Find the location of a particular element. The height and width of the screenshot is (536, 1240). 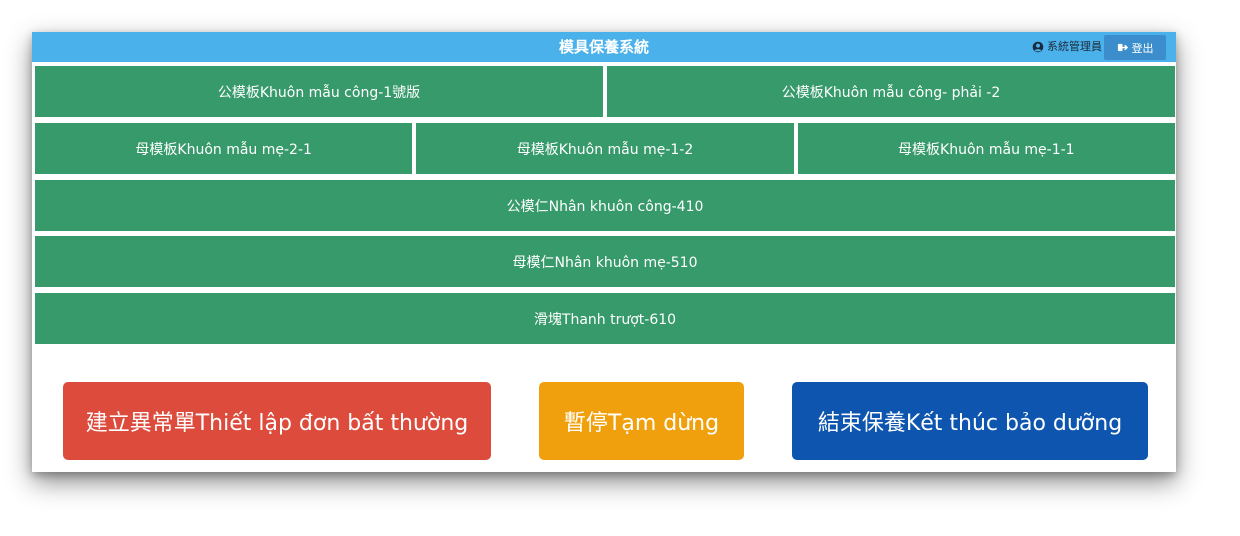

user-info: 系統管理員 is located at coordinates (1067, 47).